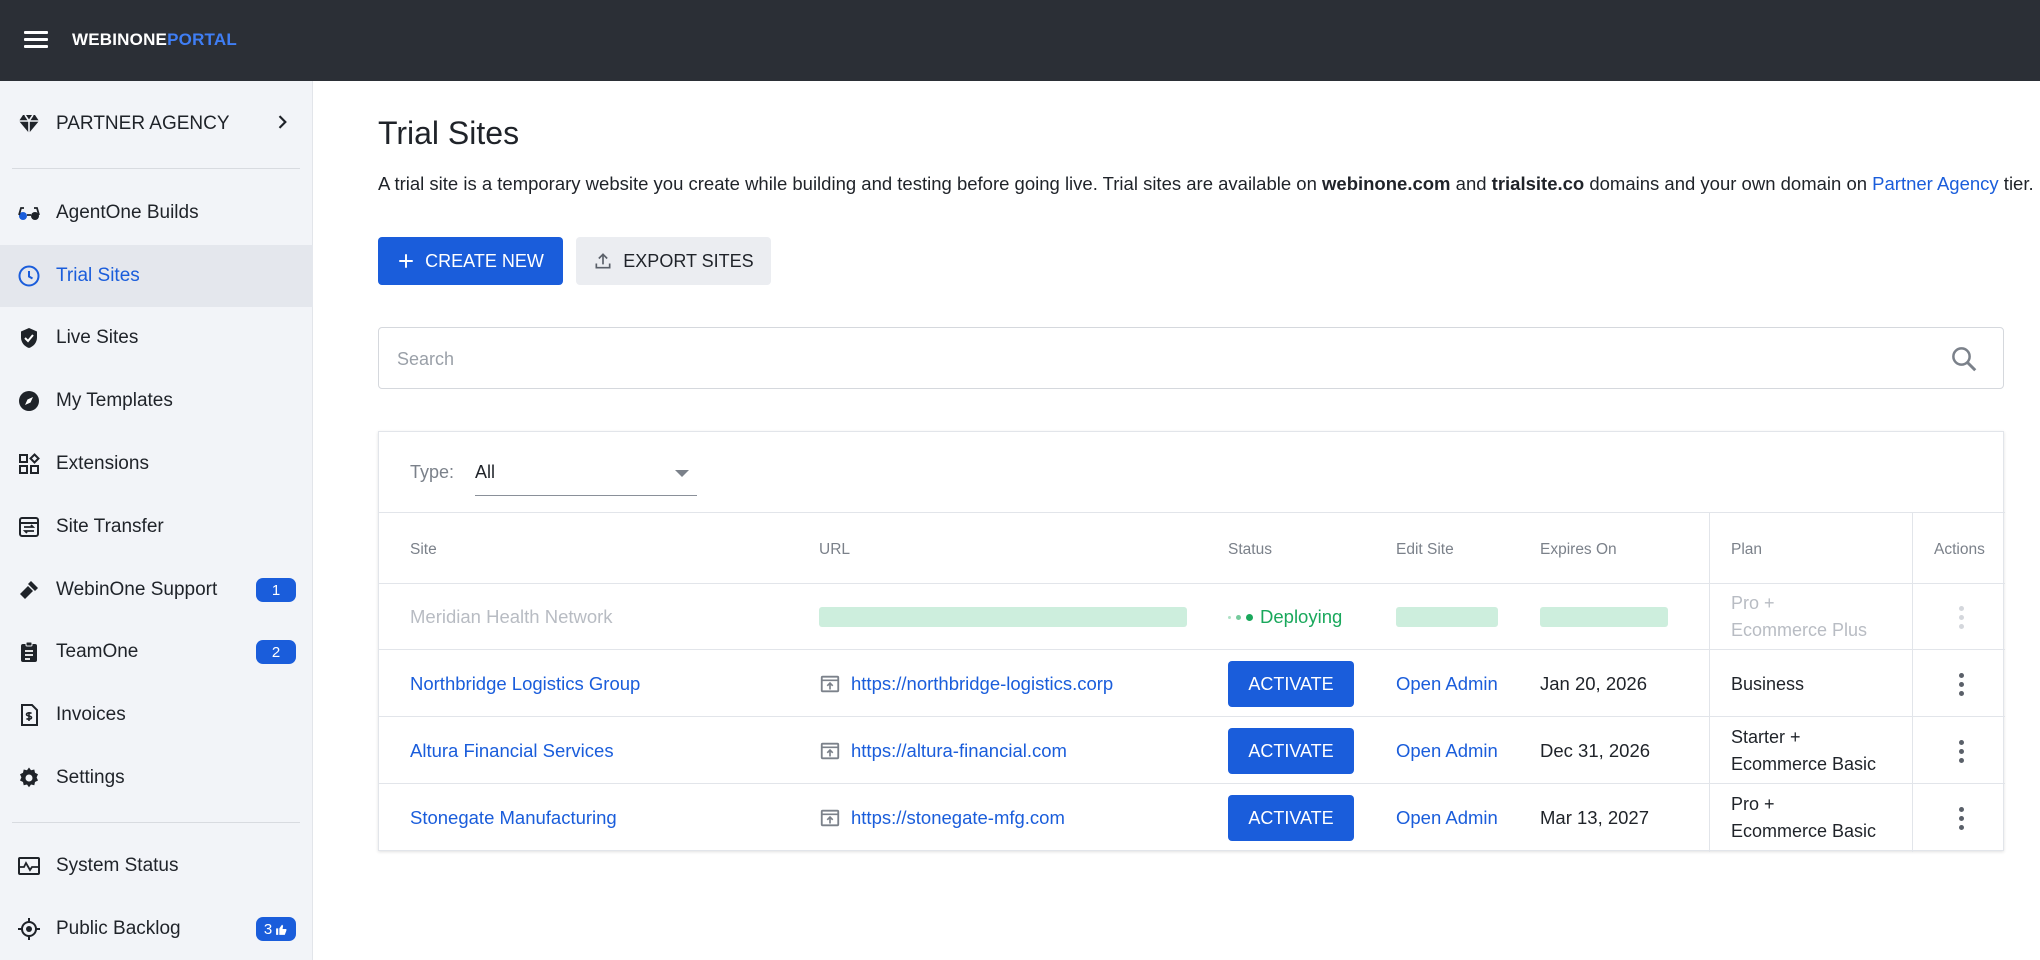 Image resolution: width=2040 pixels, height=960 pixels. I want to click on column-header-expires-on: Expires On, so click(1578, 550).